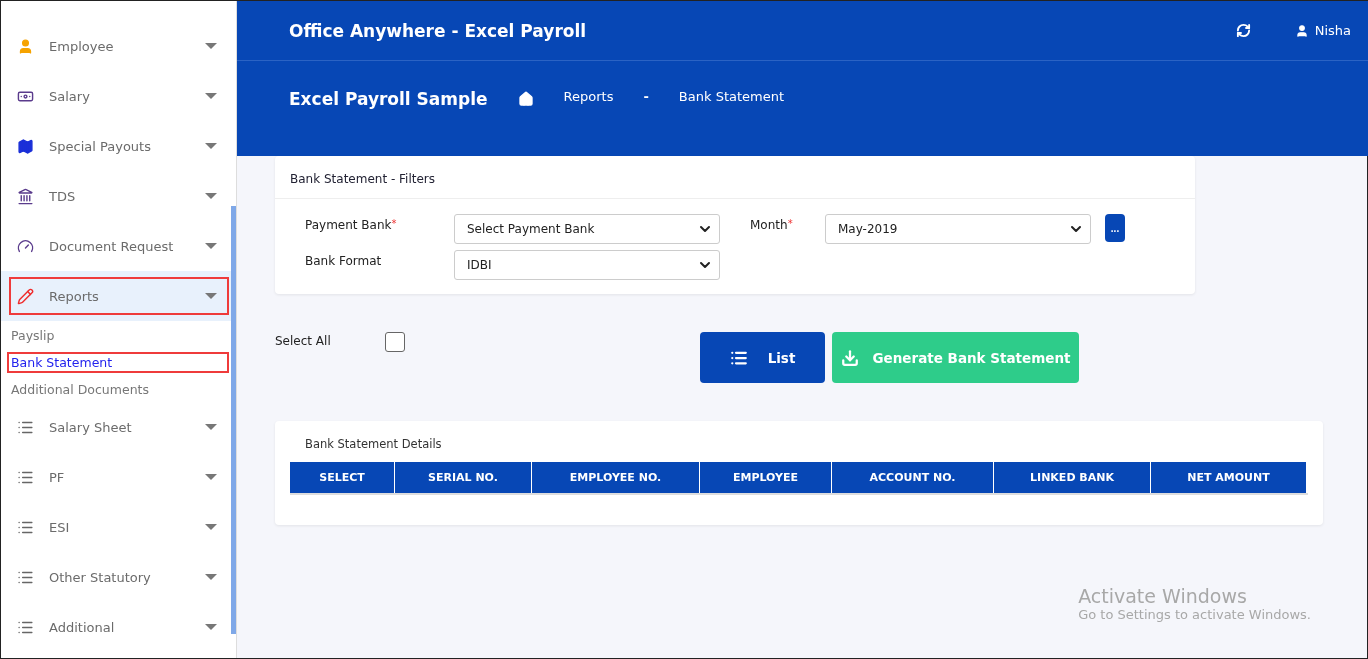 The image size is (1368, 659). Describe the element at coordinates (233, 420) in the screenshot. I see `scrollbar` at that location.